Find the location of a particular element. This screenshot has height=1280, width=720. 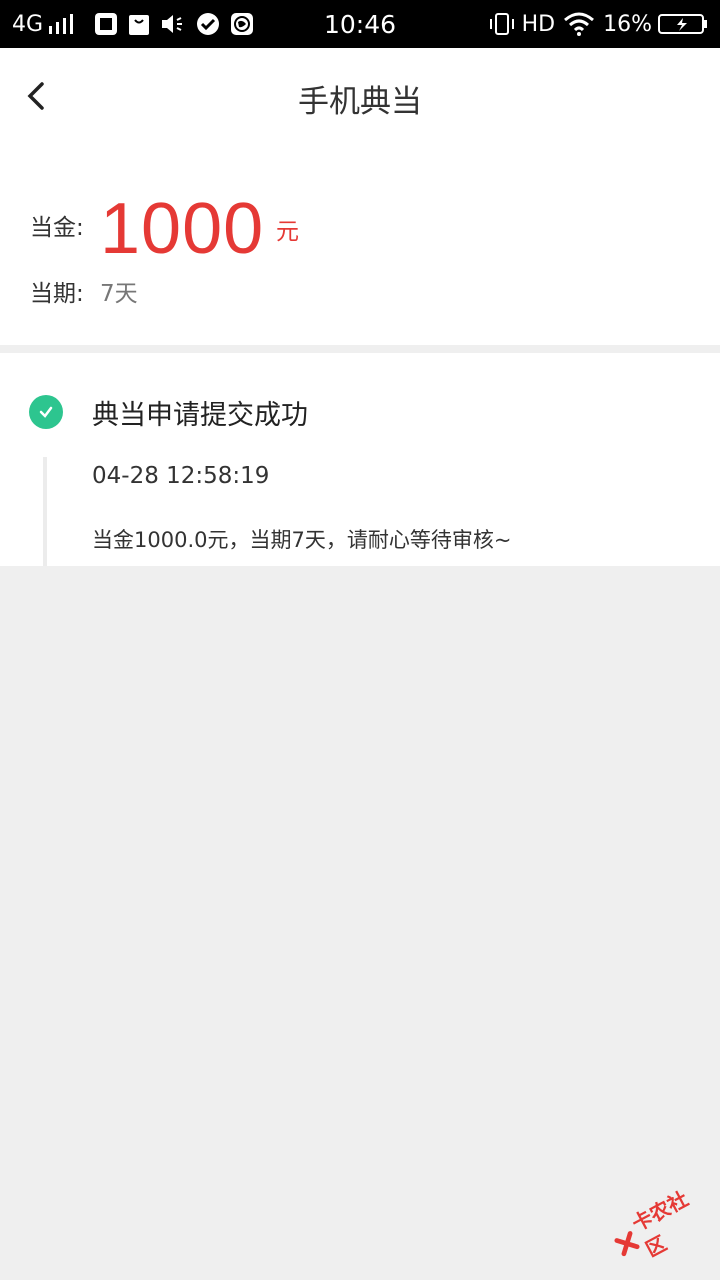

wifi-icon is located at coordinates (579, 24).